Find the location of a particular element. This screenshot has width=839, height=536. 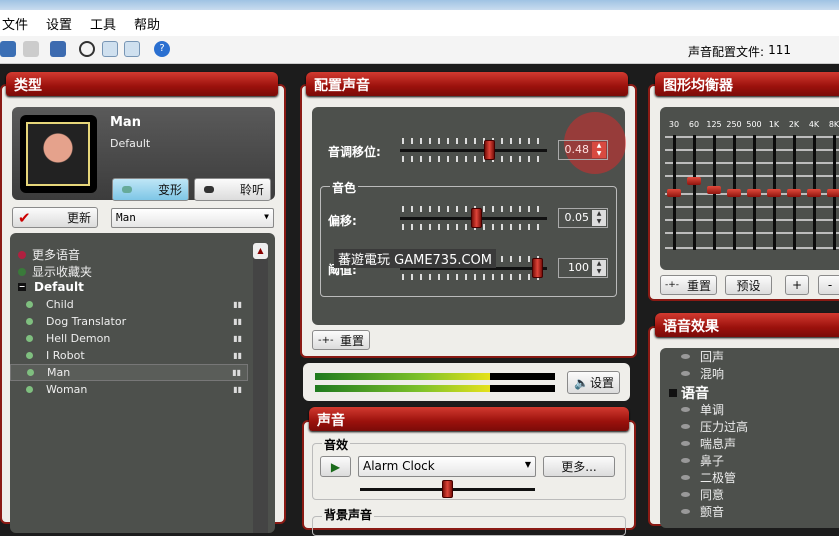

signal-icon: ▮▮ is located at coordinates (237, 355).